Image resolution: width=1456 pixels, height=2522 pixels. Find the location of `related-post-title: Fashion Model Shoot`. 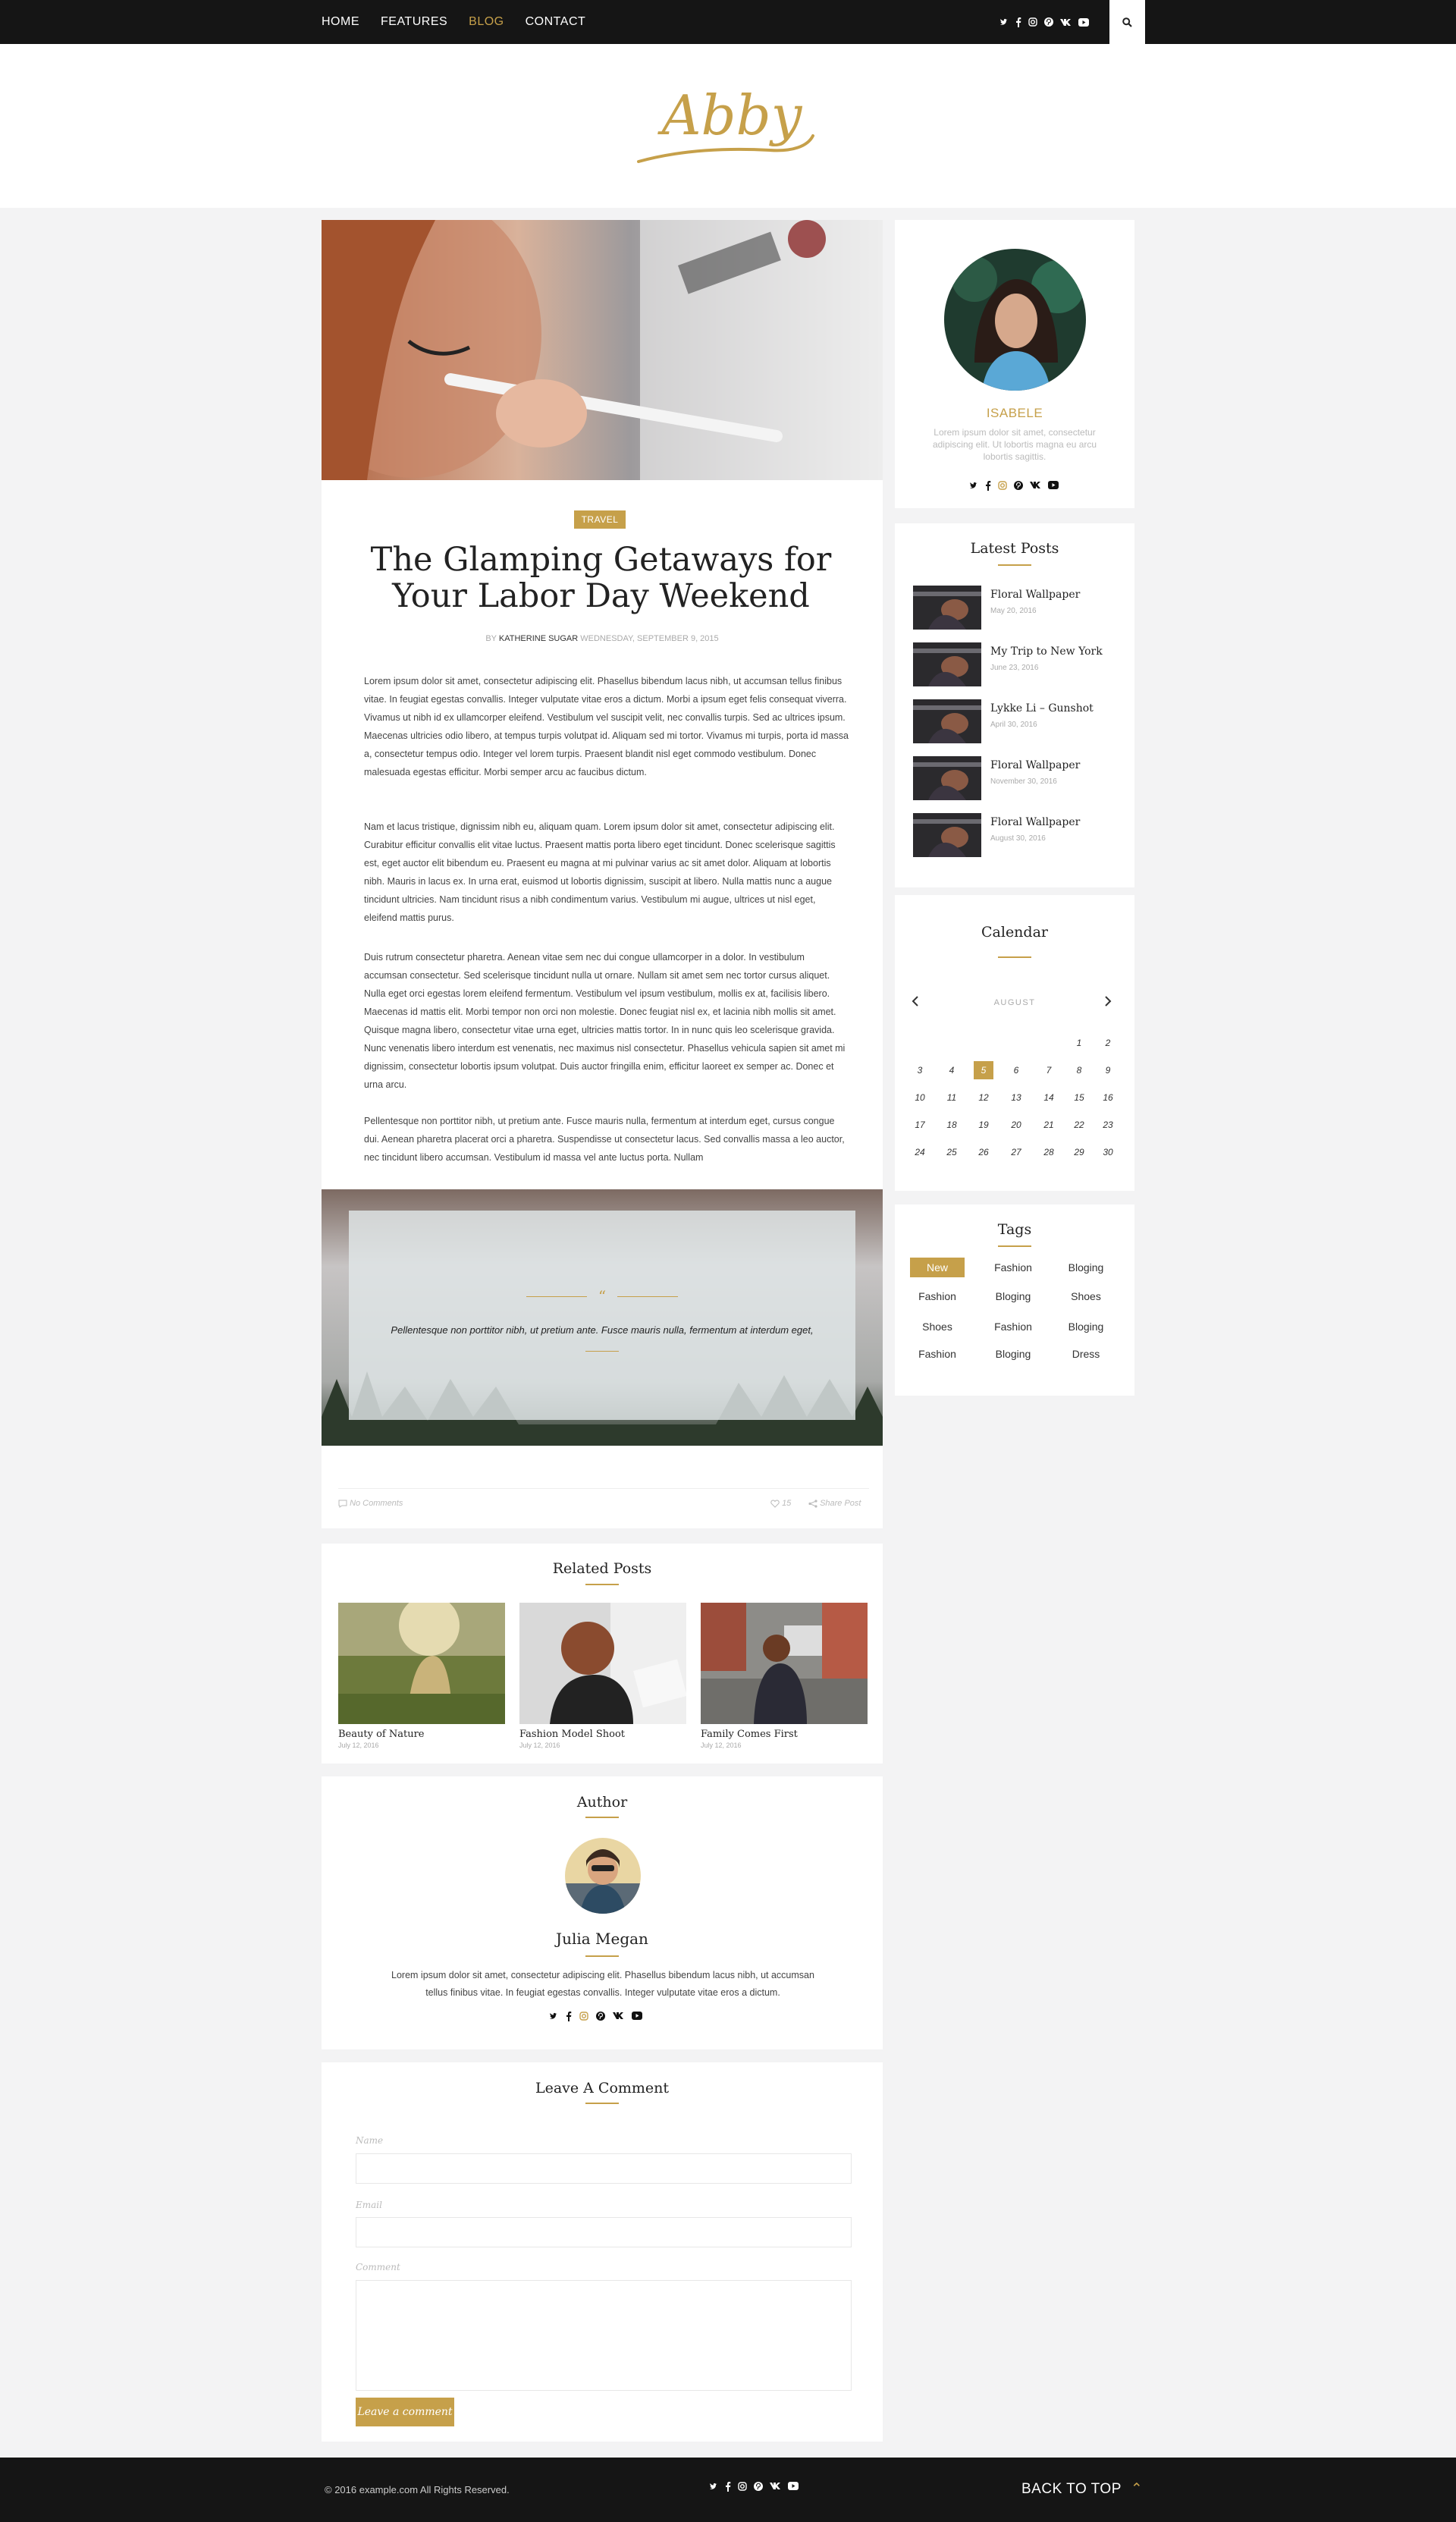

related-post-title: Fashion Model Shoot is located at coordinates (602, 1734).